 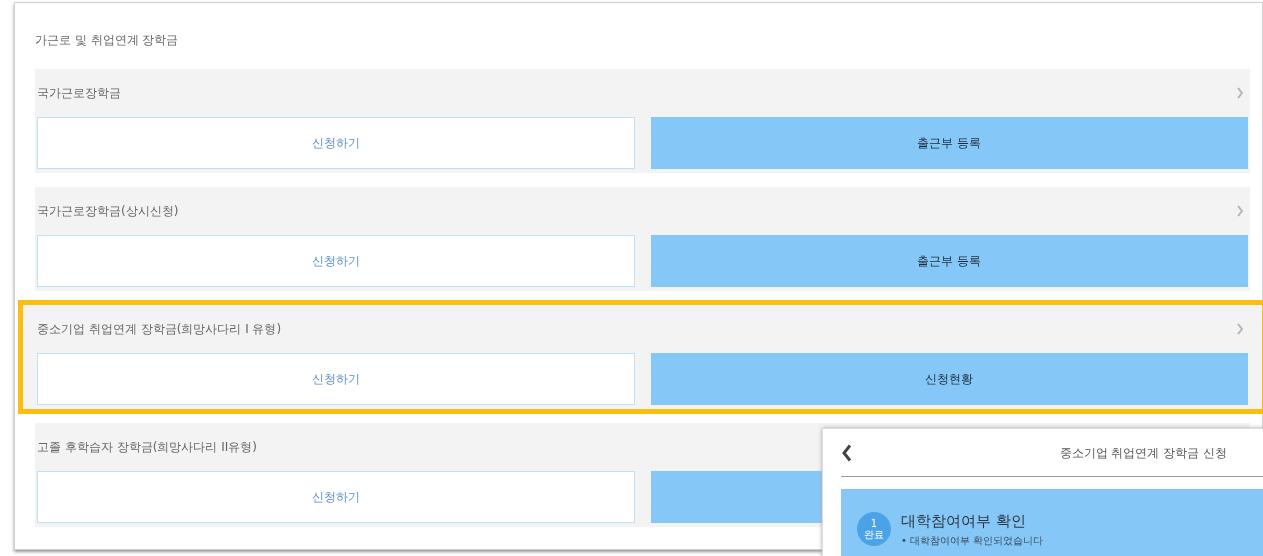 I want to click on step-title: 대학참여여부 확인, so click(x=964, y=522).